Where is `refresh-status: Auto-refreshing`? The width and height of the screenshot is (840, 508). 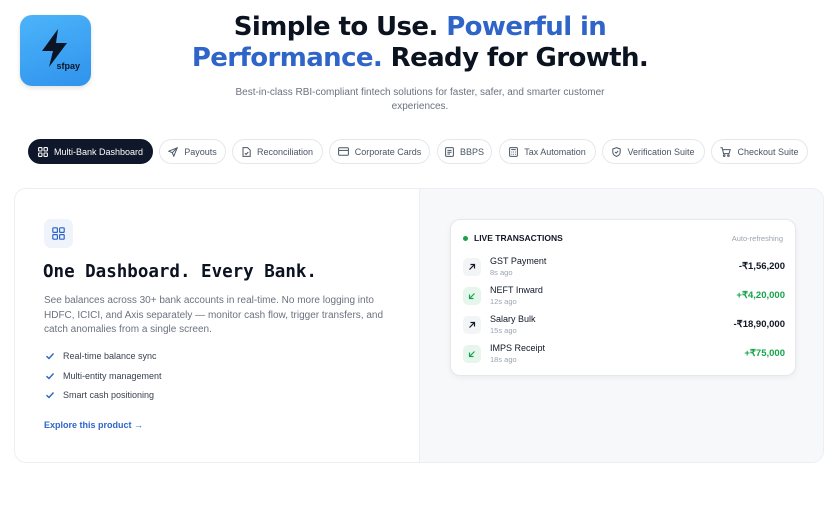 refresh-status: Auto-refreshing is located at coordinates (757, 238).